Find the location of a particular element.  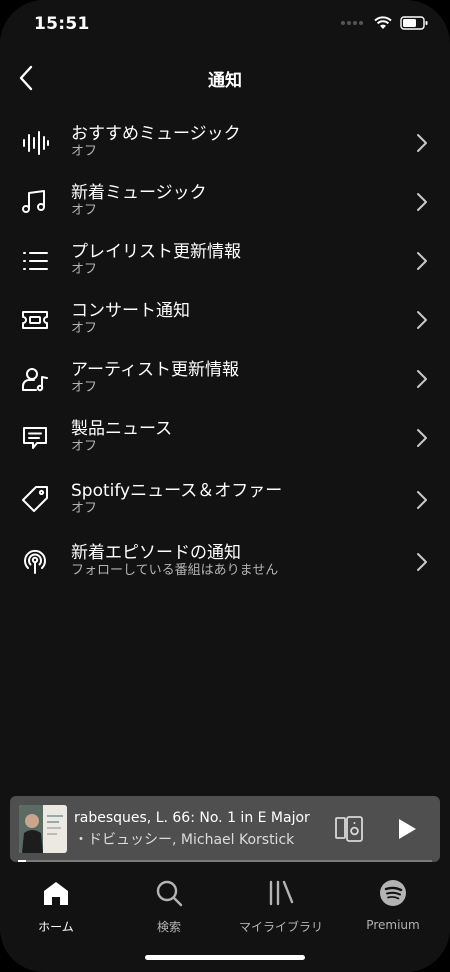

status-icons is located at coordinates (384, 23).